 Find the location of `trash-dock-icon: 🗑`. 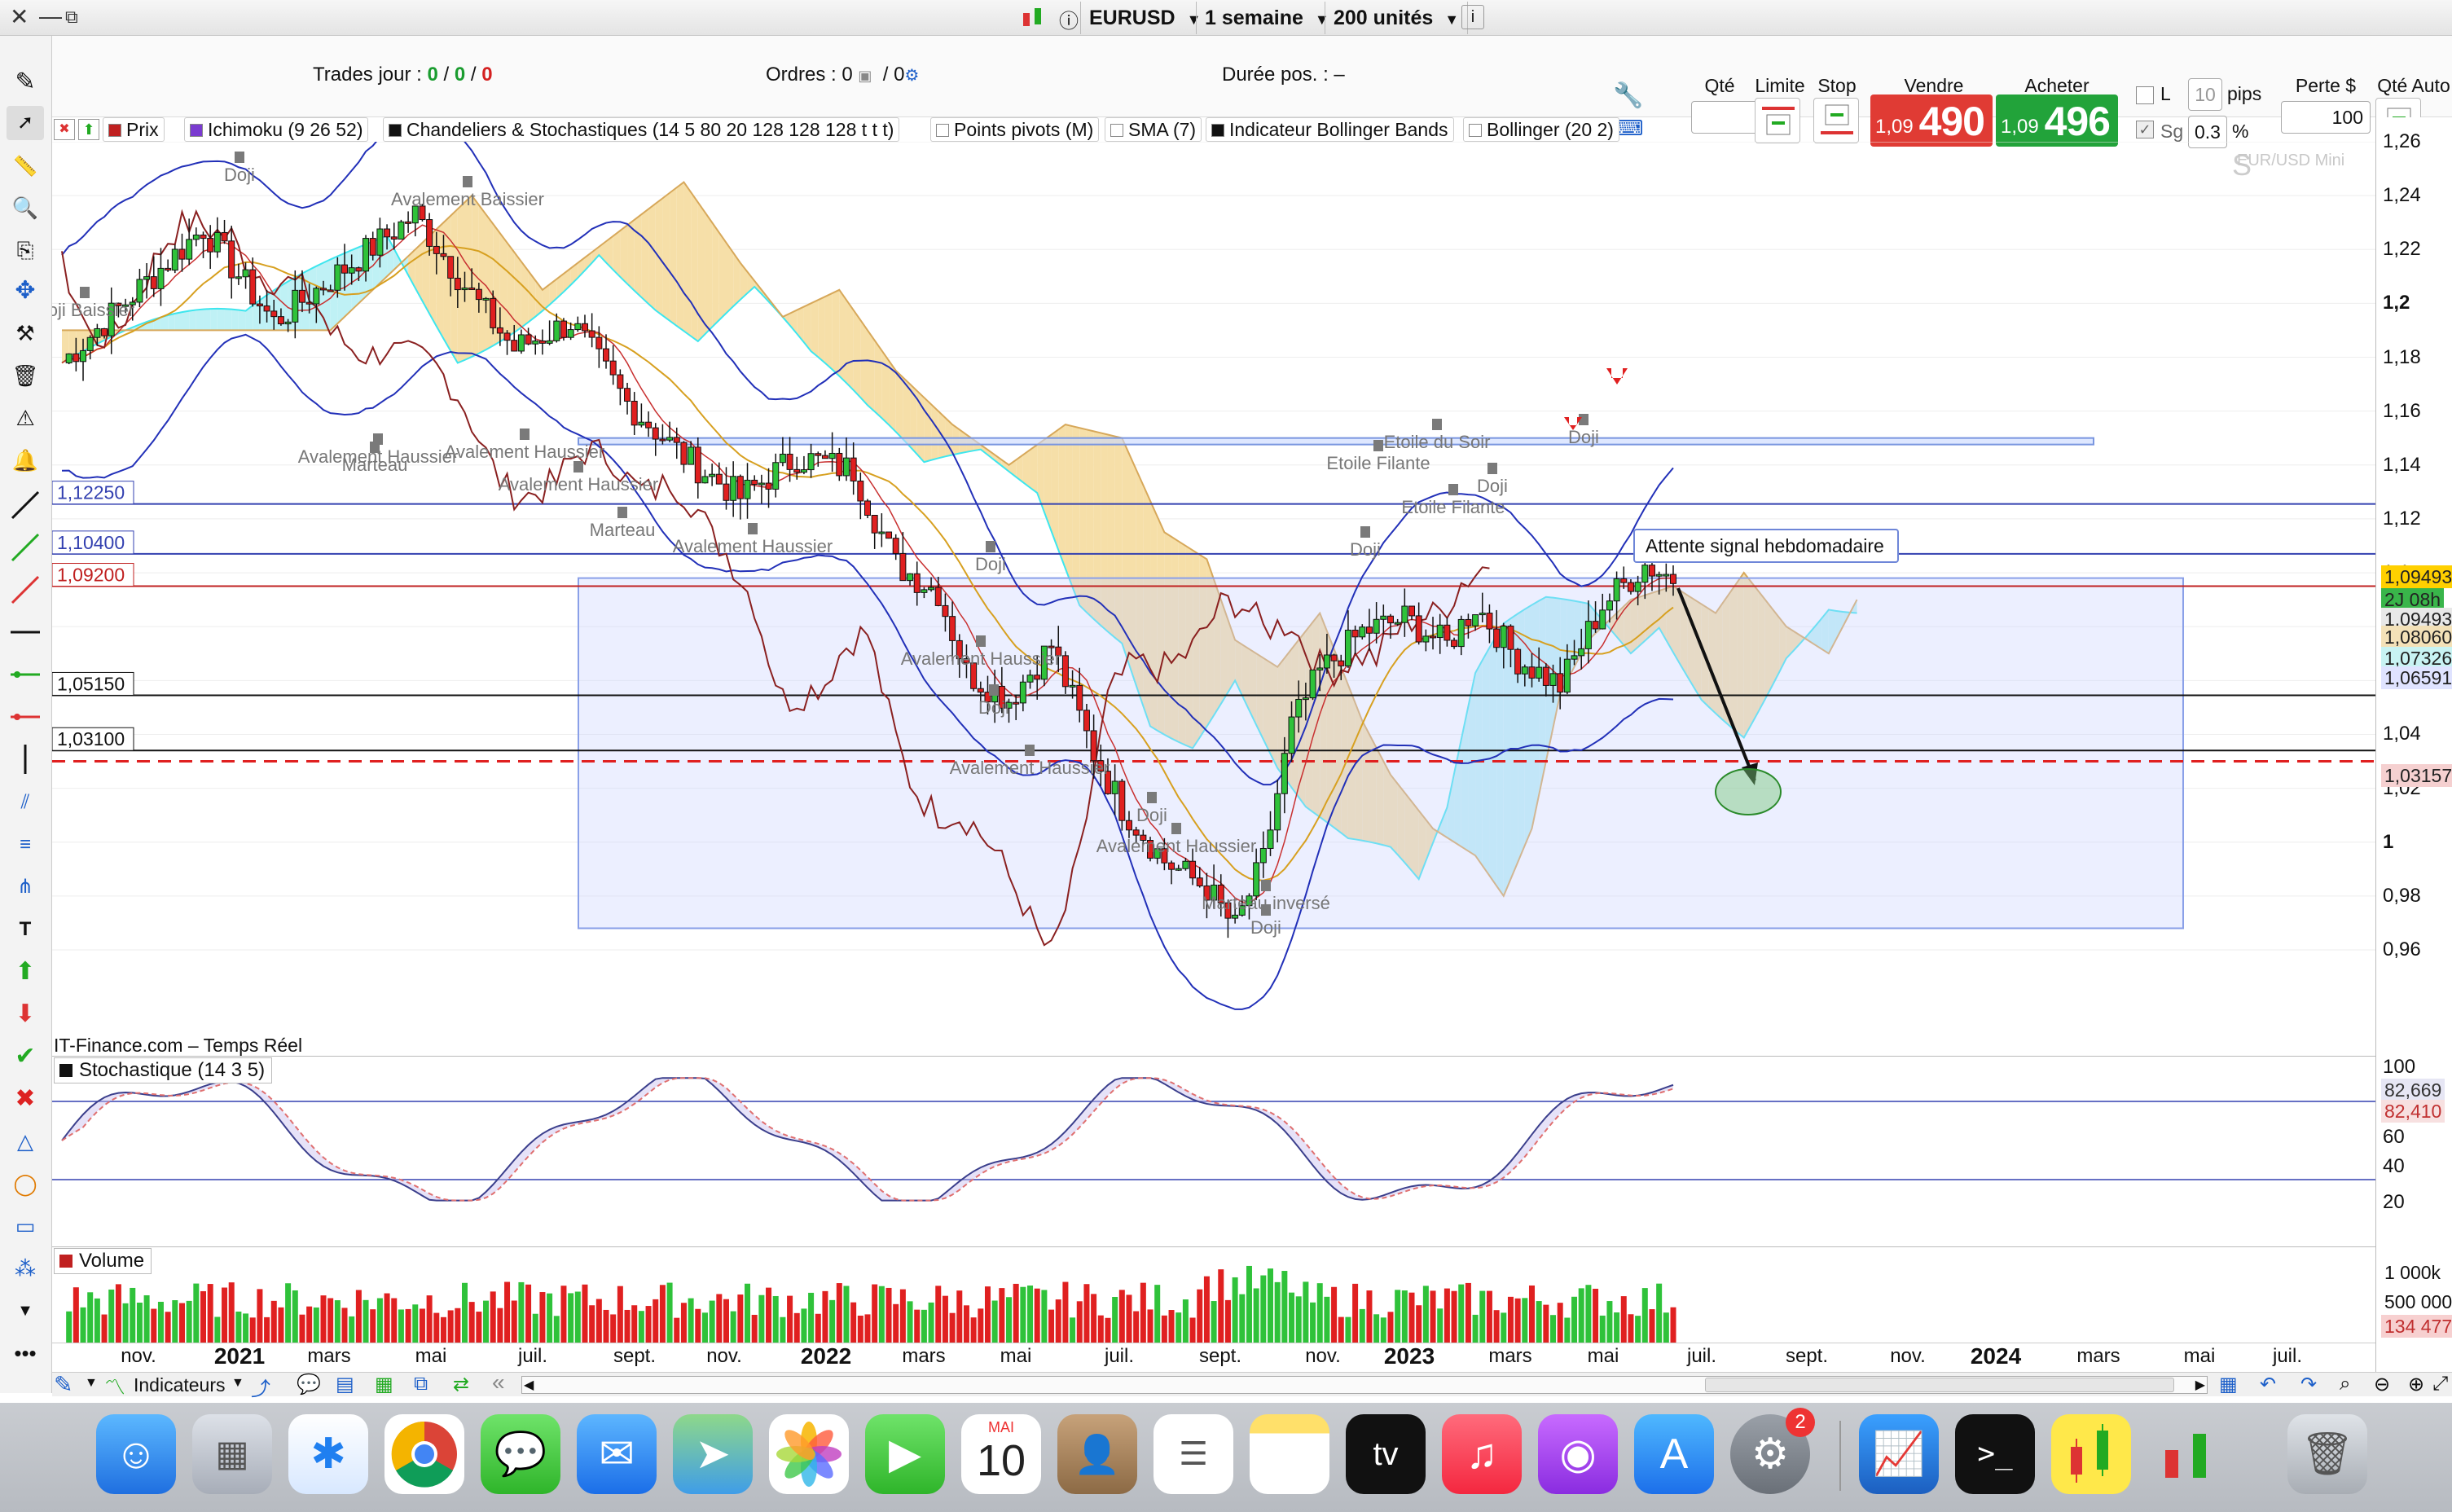

trash-dock-icon: 🗑 is located at coordinates (2327, 1454).